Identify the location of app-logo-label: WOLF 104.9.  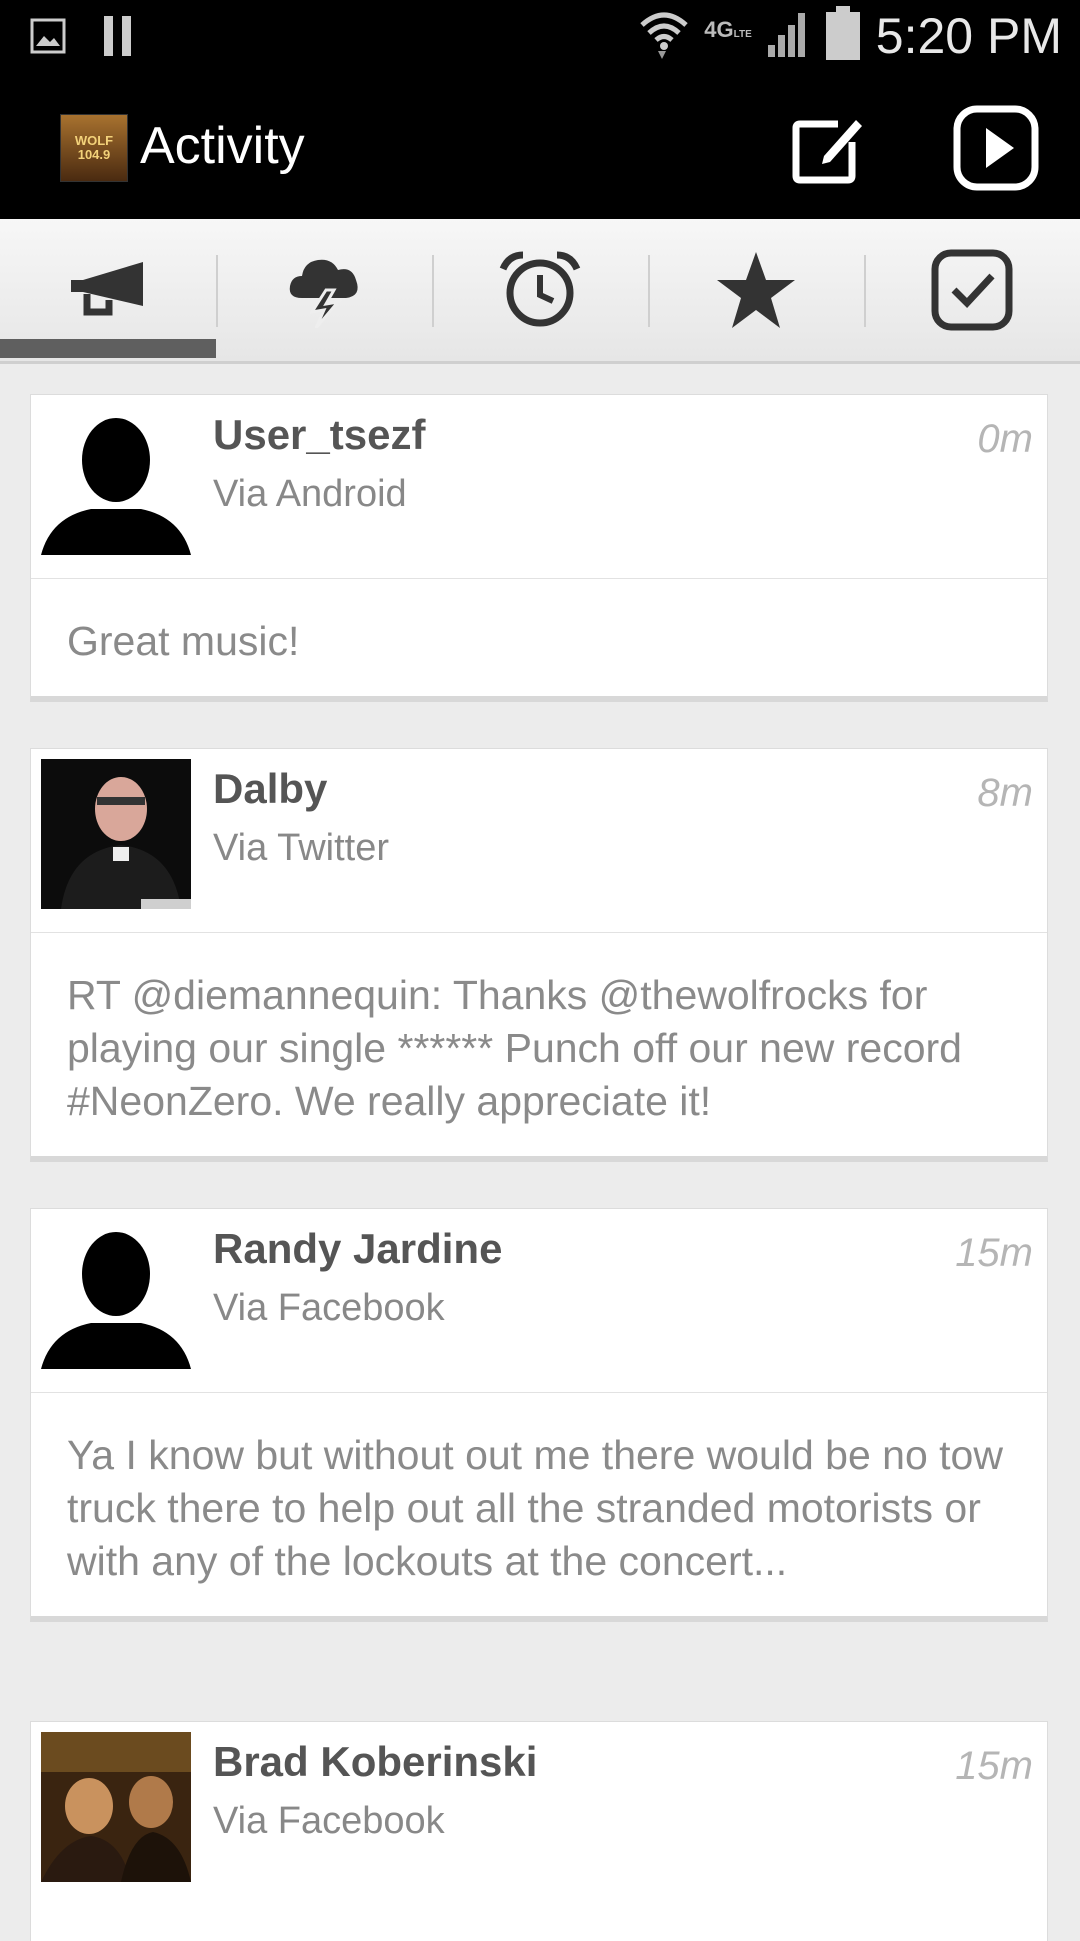
(94, 147).